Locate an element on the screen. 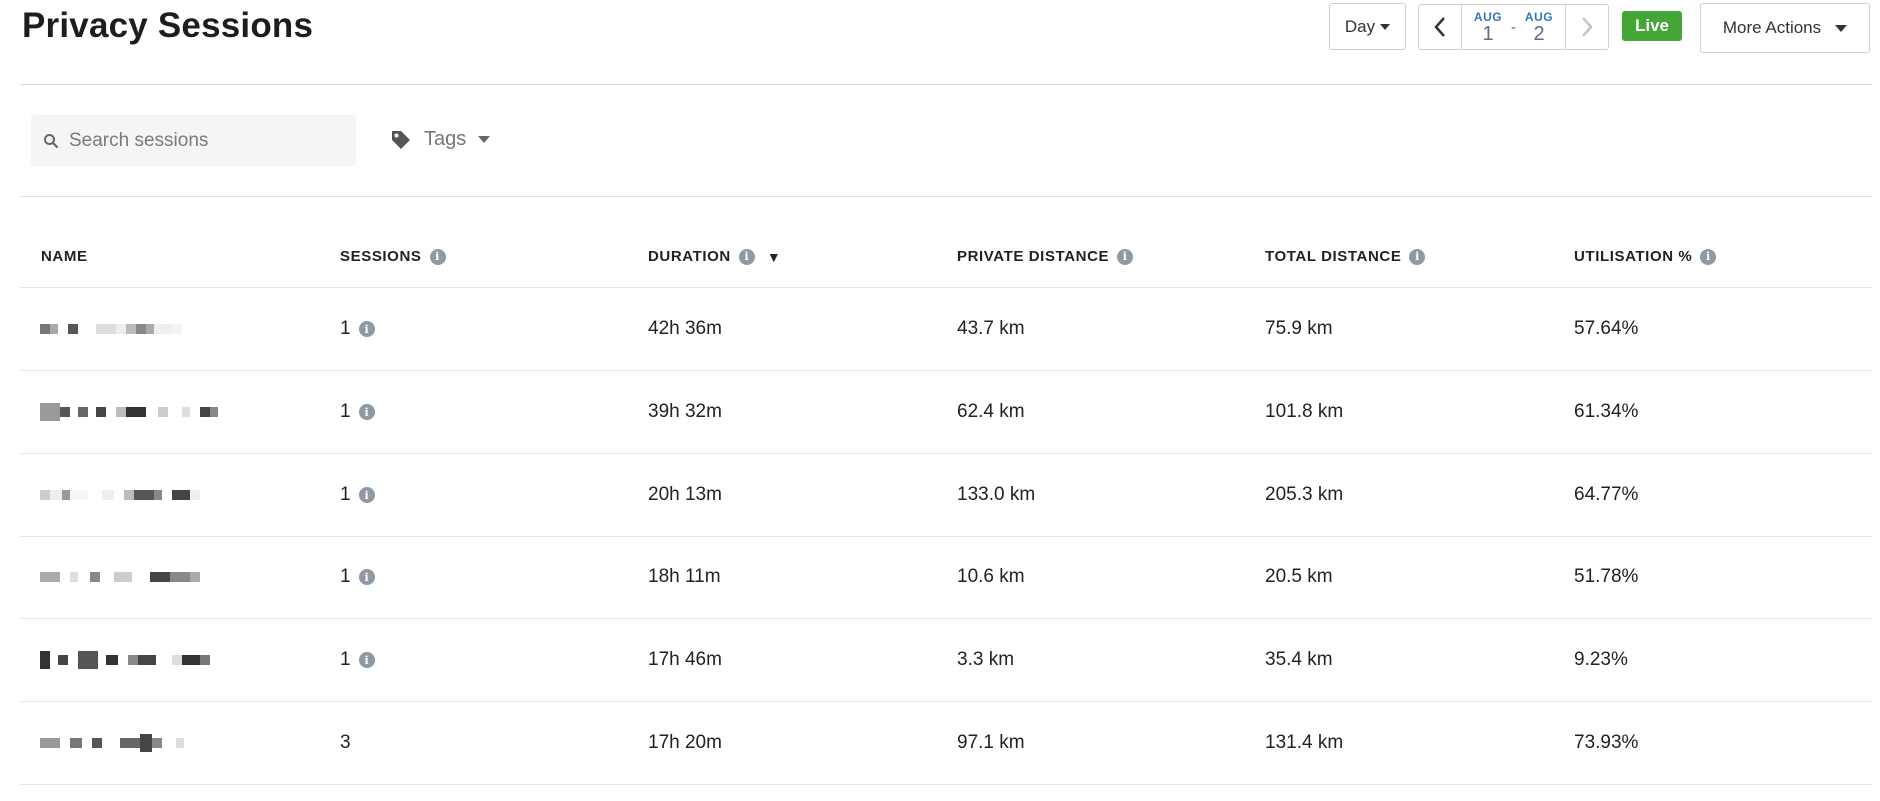 The height and width of the screenshot is (801, 1880). date-from: AUG 1 is located at coordinates (1488, 27).